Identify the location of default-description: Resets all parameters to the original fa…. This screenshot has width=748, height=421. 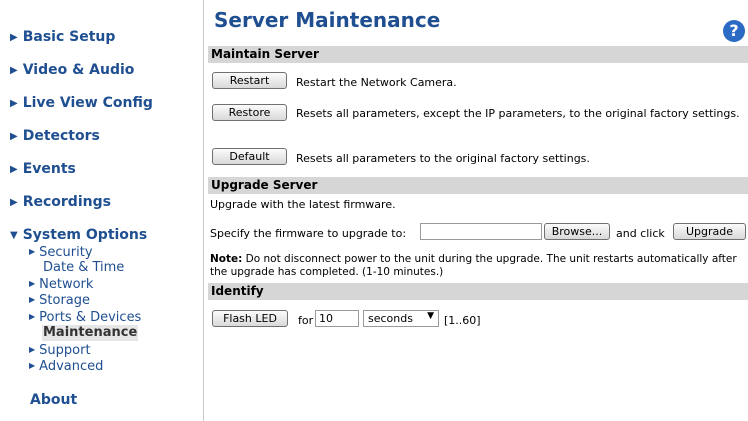
(443, 158).